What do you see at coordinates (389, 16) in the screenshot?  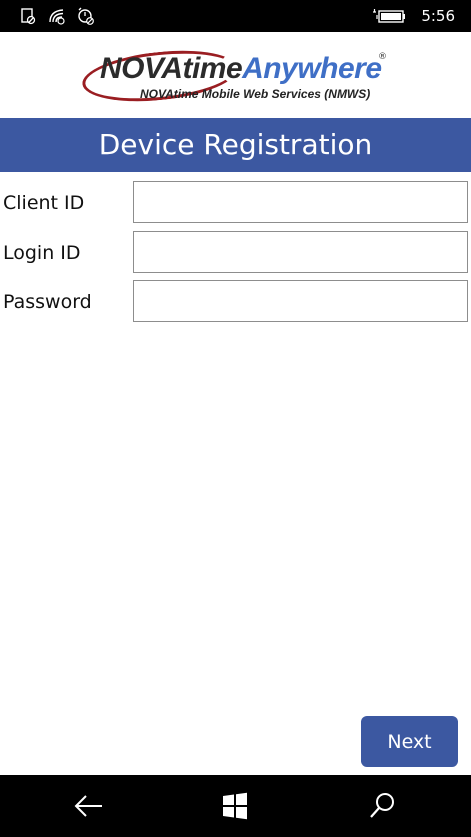 I see `battery-charging-icon` at bounding box center [389, 16].